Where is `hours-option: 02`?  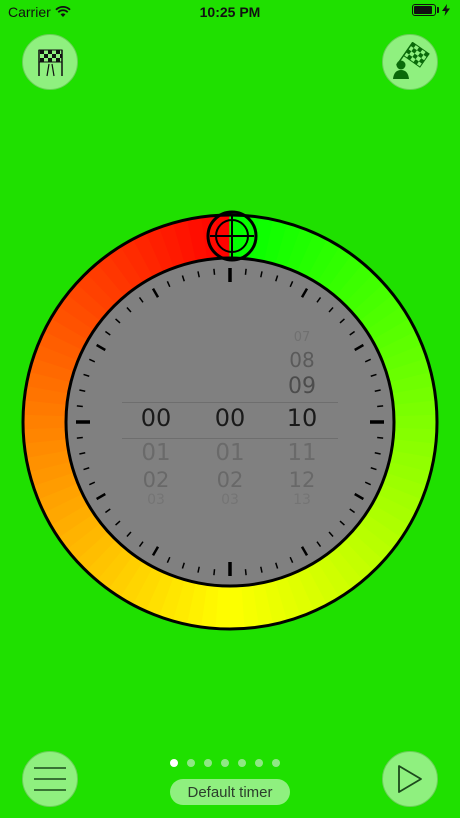 hours-option: 02 is located at coordinates (156, 480).